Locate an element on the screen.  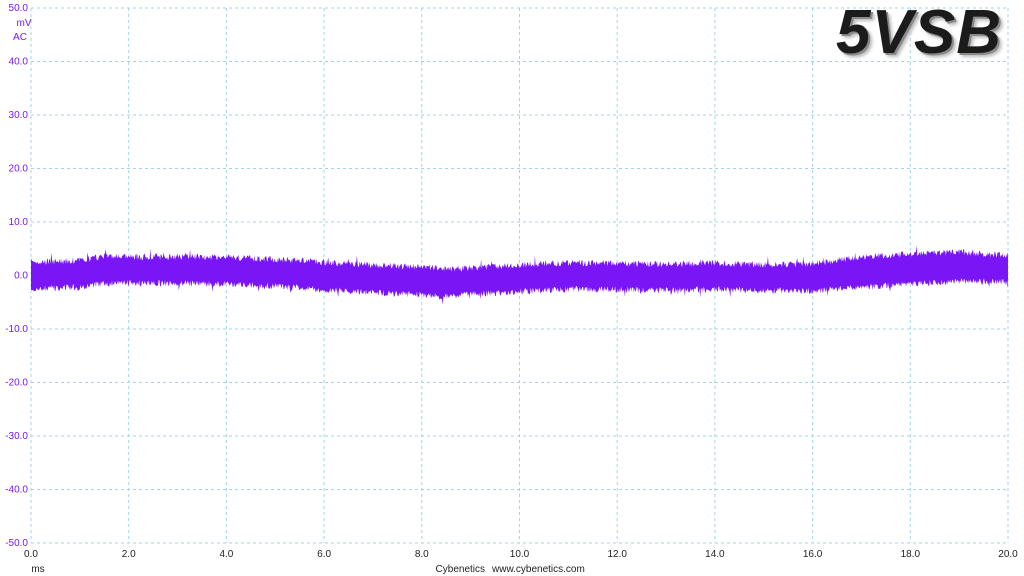
footer-brand: Cybenetics is located at coordinates (460, 569).